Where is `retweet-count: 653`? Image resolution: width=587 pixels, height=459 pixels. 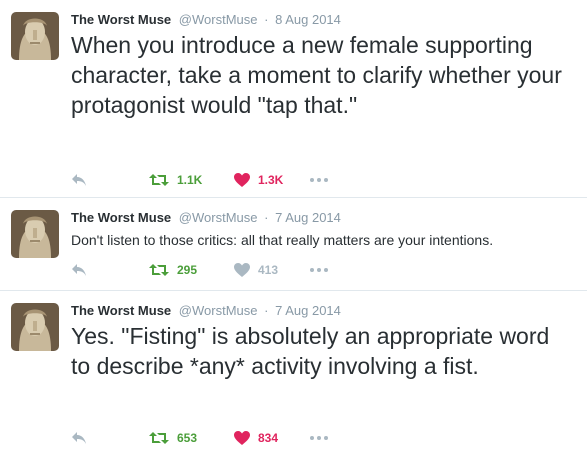 retweet-count: 653 is located at coordinates (187, 438).